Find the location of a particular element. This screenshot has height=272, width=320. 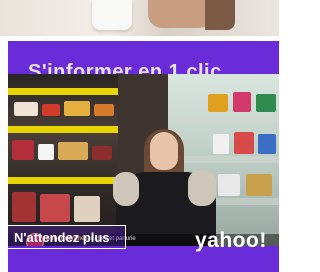

fur-collar-left is located at coordinates (126, 189).